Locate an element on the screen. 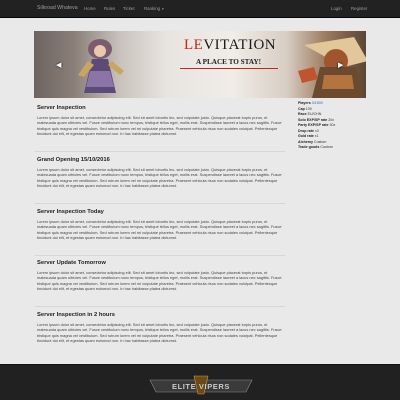 Image resolution: width=400 pixels, height=400 pixels. stat-trade-goods: Trade goods Custom is located at coordinates (315, 147).